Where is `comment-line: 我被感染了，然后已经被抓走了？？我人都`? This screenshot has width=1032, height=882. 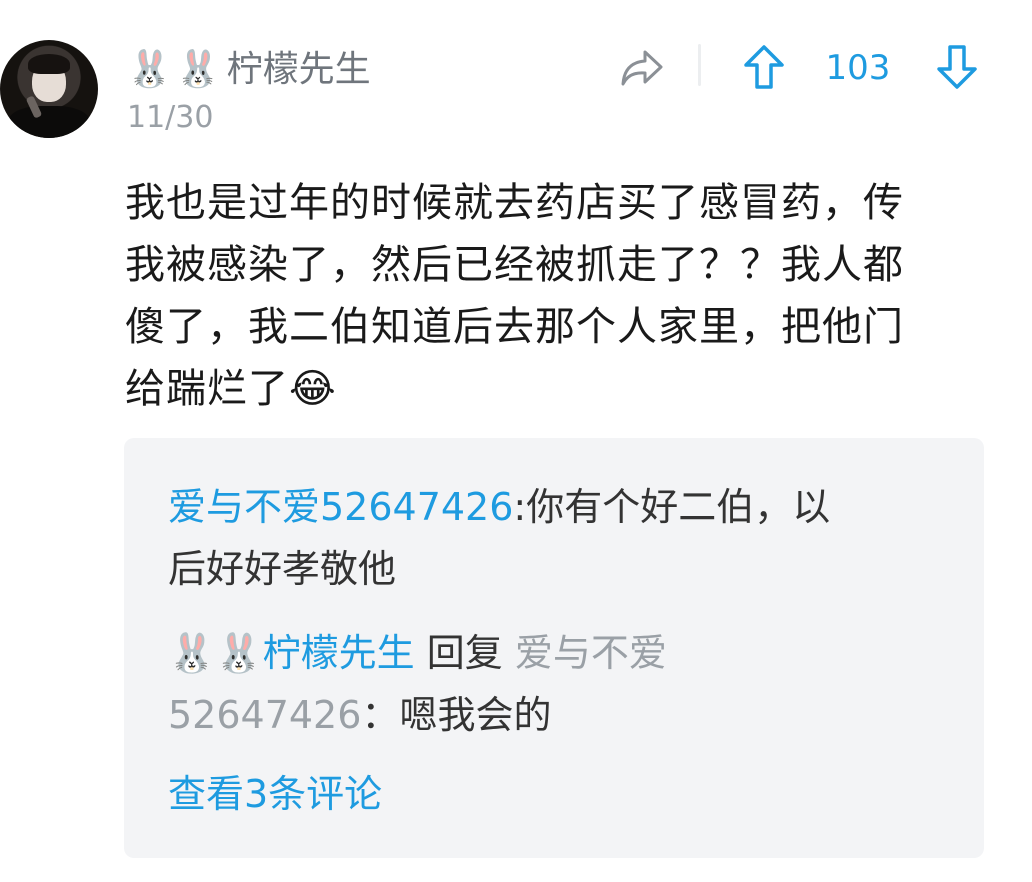 comment-line: 我被感染了，然后已经被抓走了？？我人都 is located at coordinates (514, 265).